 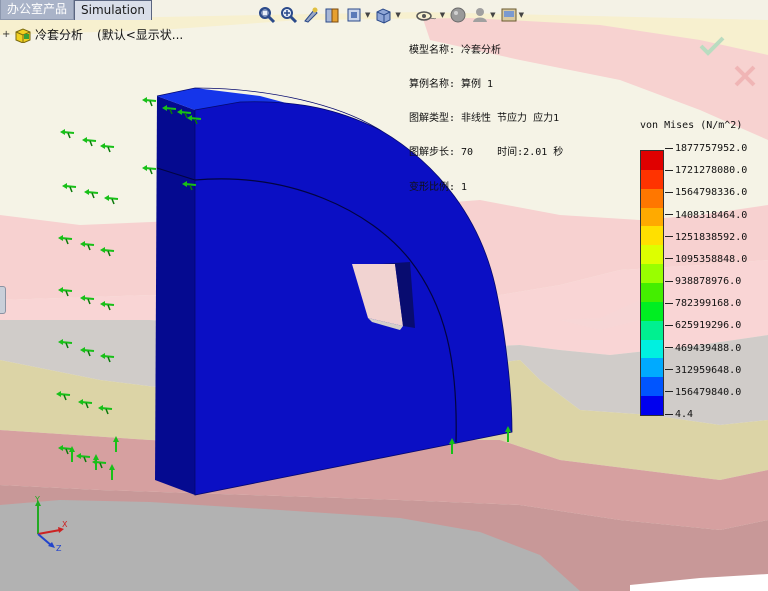 I want to click on view-orientation-icon, so click(x=354, y=15).